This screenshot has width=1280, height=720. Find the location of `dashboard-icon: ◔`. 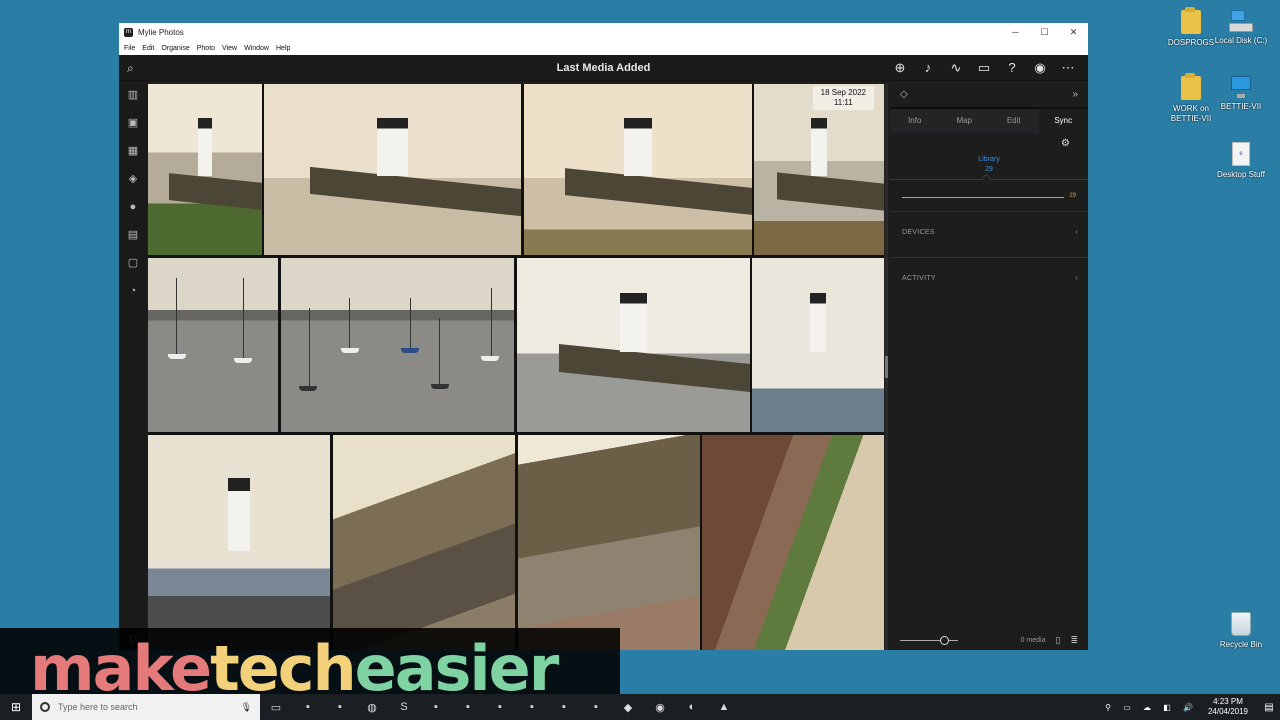

dashboard-icon: ◔ is located at coordinates (133, 291).